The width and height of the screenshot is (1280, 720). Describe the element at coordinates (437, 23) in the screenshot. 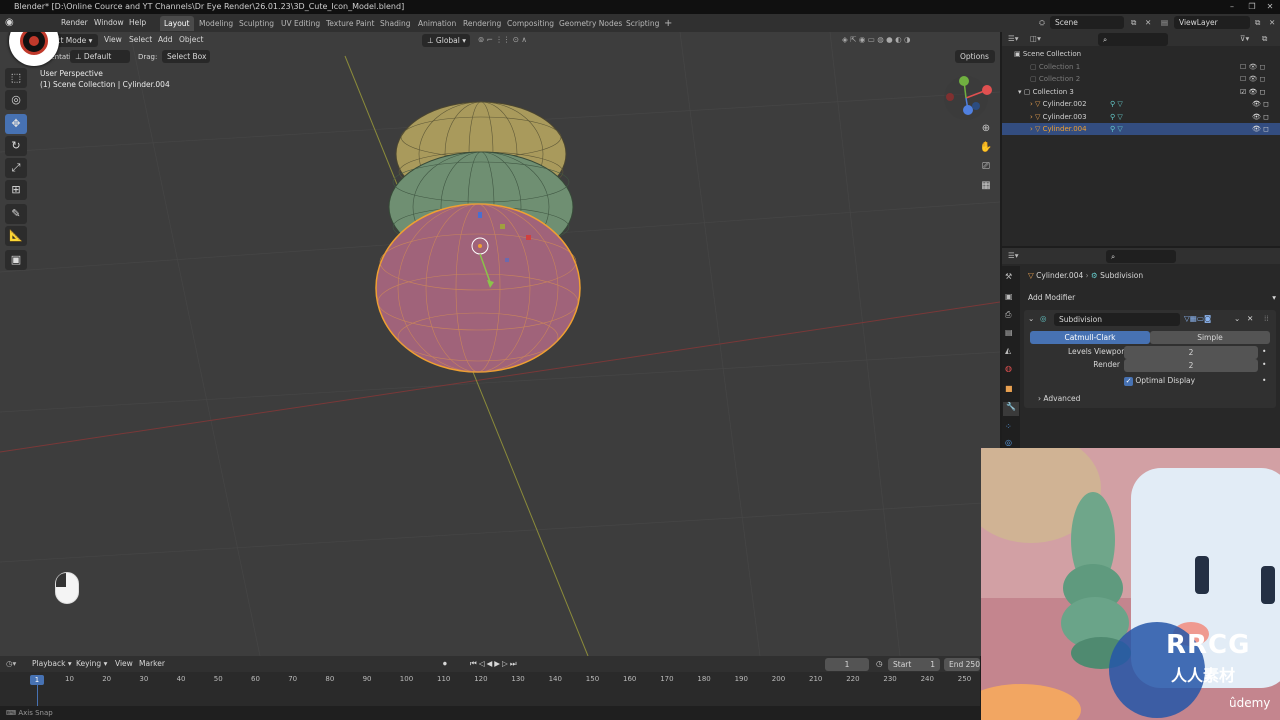

I see `tab-animation: Animation` at that location.